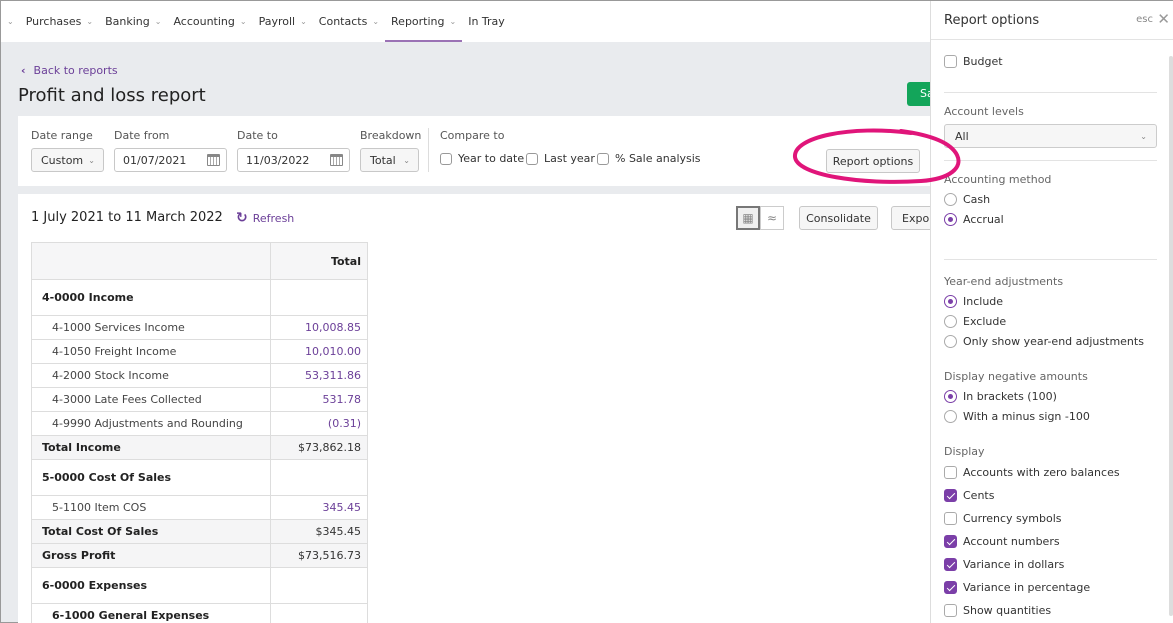 The width and height of the screenshot is (1173, 623). I want to click on account-levels-section: Account levels All ⌄, so click(1050, 126).